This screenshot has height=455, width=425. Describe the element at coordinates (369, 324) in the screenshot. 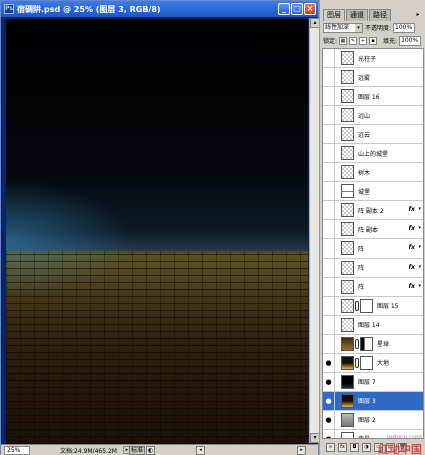

I see `layer-name: 图层 14` at that location.